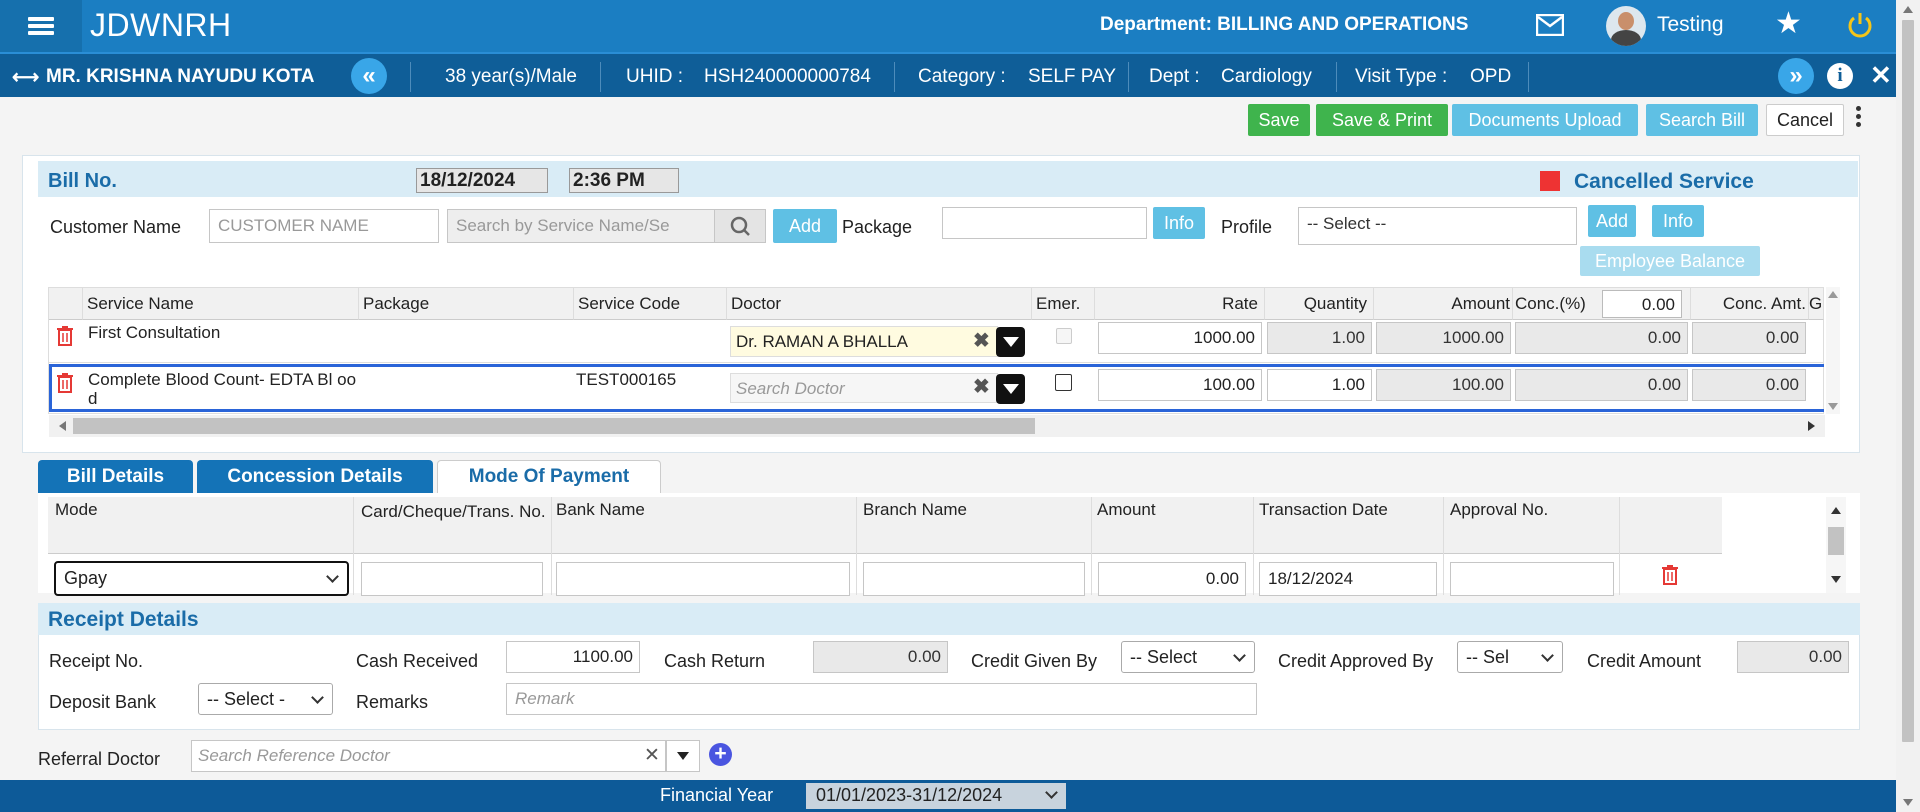 The height and width of the screenshot is (812, 1920). Describe the element at coordinates (1545, 120) in the screenshot. I see `documents-upload-button: Documents Upload` at that location.